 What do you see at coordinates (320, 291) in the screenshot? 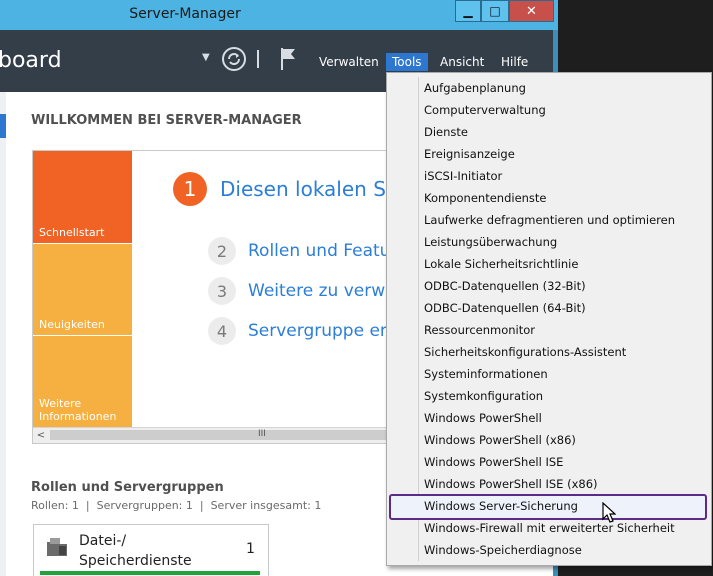
I see `step-link: Weitere zu verwal` at bounding box center [320, 291].